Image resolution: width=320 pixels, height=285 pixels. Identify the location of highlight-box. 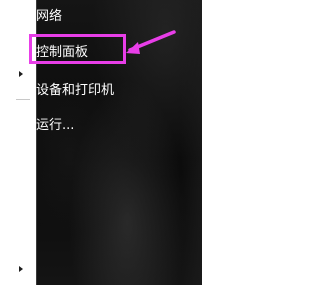
(77, 49).